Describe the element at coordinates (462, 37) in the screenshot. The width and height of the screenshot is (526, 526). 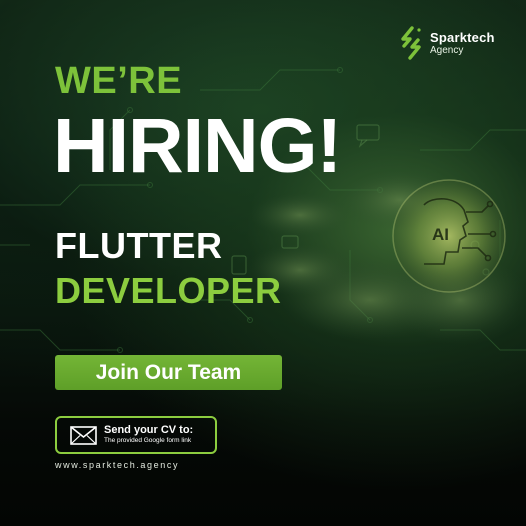
I see `brand-name: Sparktech` at that location.